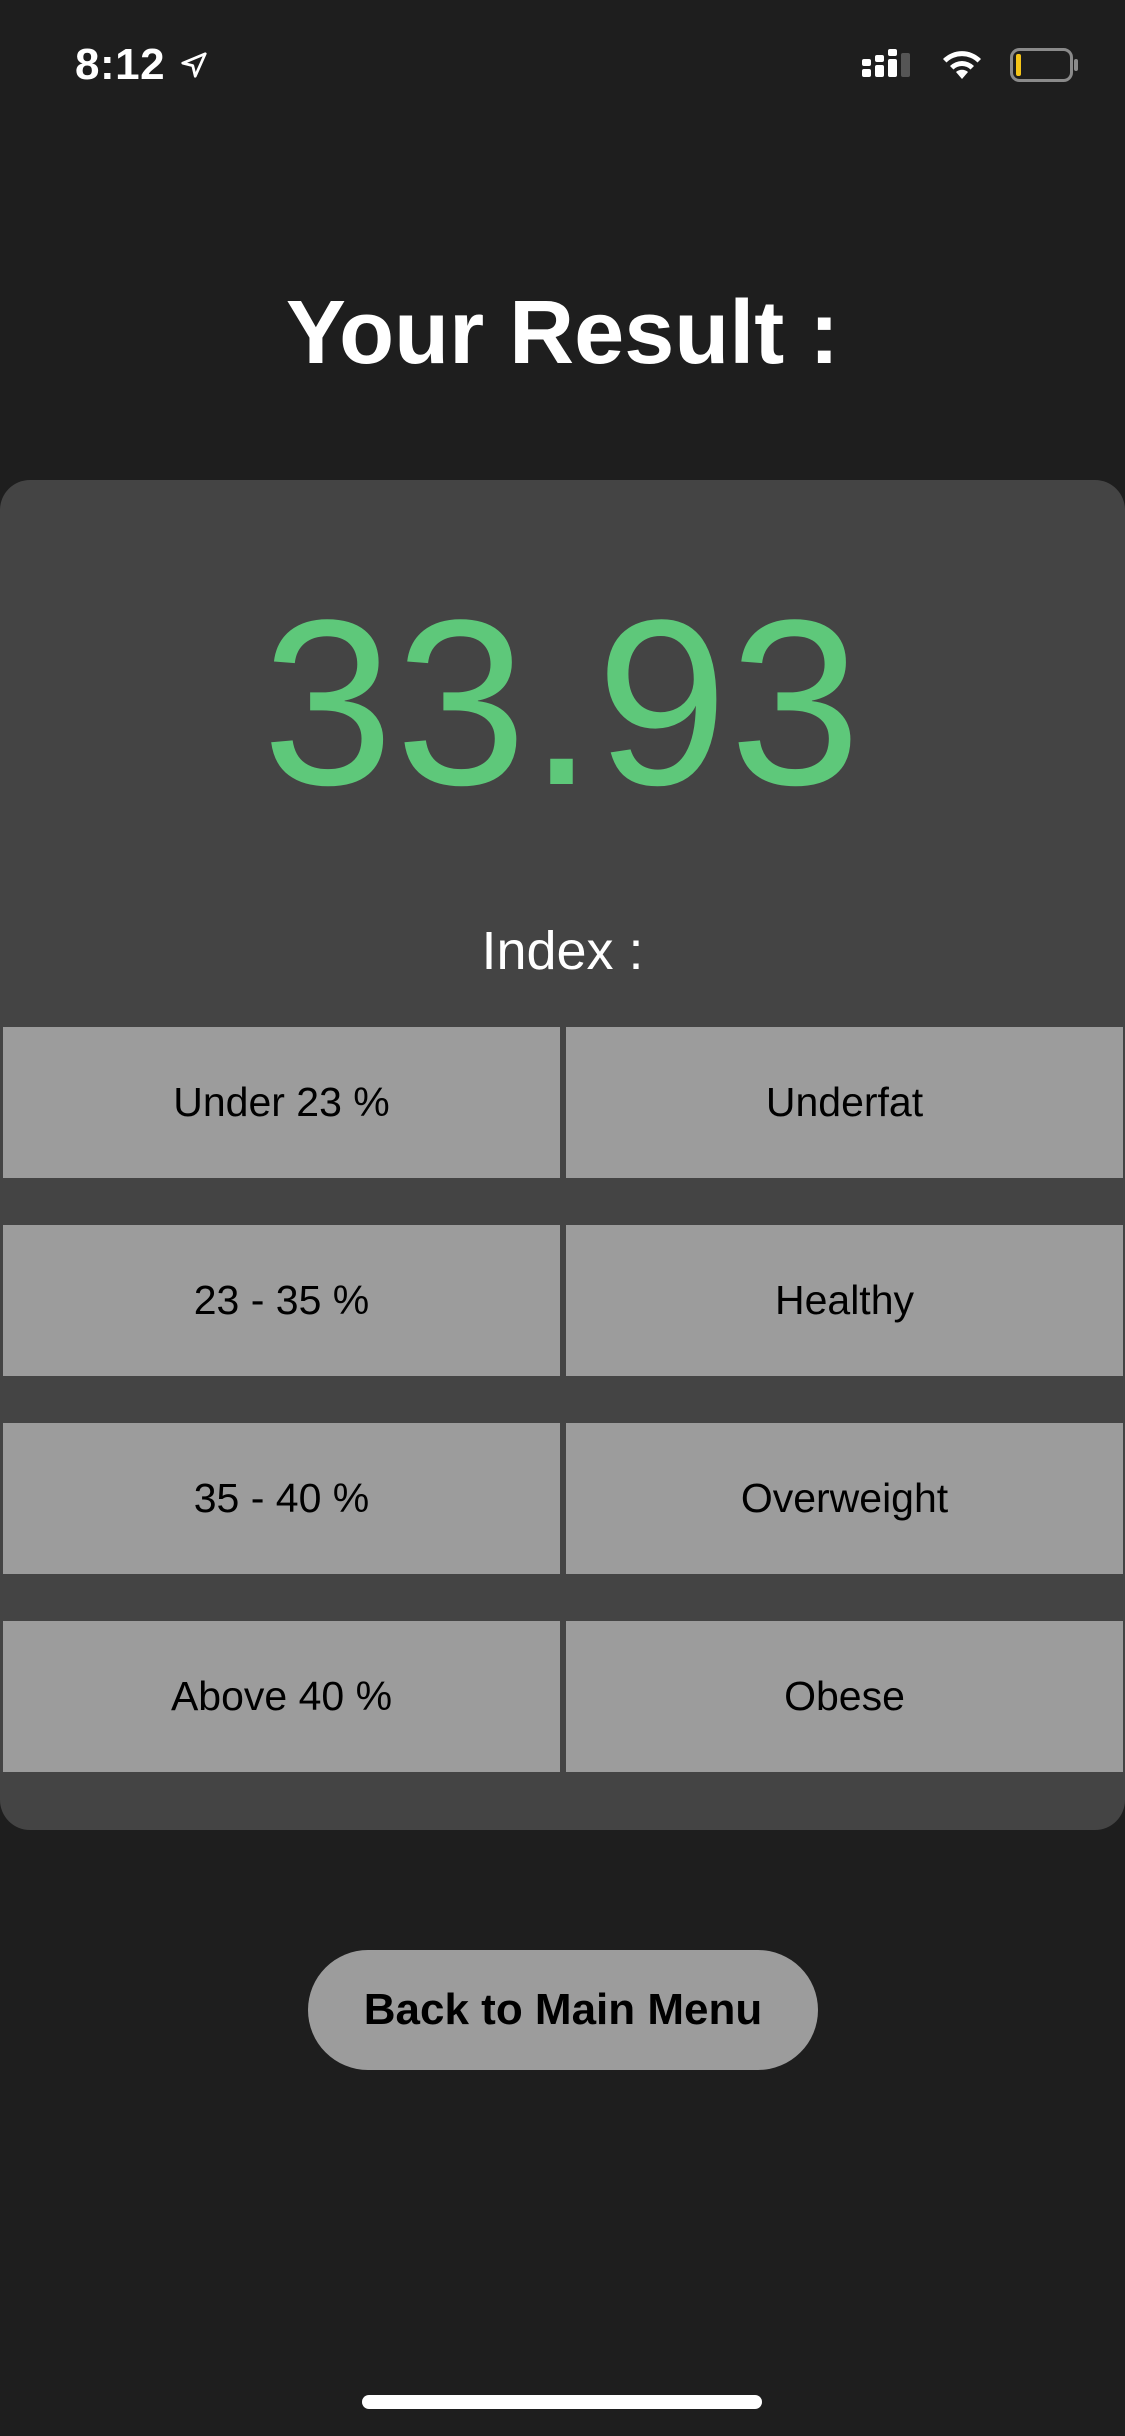  Describe the element at coordinates (281, 1498) in the screenshot. I see `index-range-cell: 35 - 40 %` at that location.